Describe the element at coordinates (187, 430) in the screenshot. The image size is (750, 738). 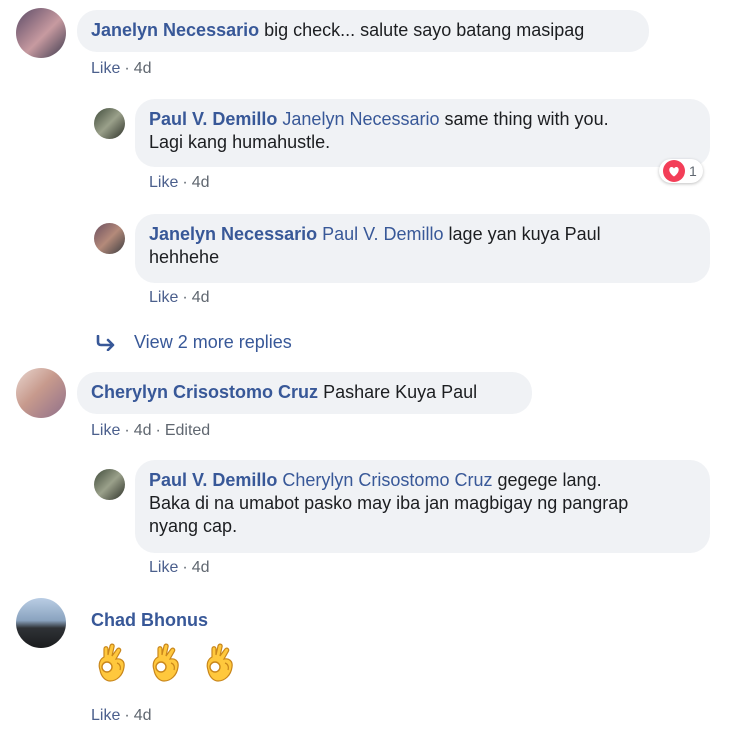
I see `edited-label: Edited` at that location.